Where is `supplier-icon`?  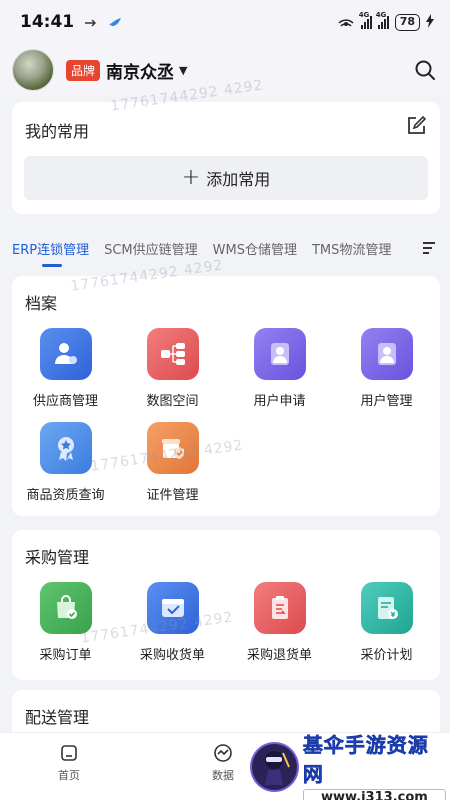 supplier-icon is located at coordinates (65, 354).